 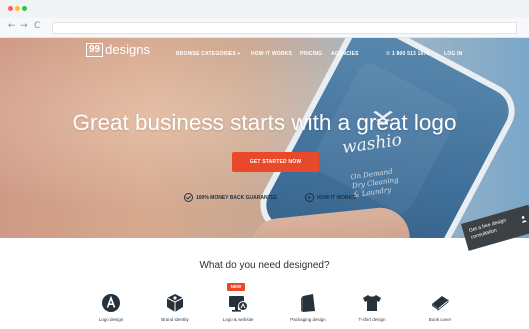 I want to click on category-label: Packaging design, so click(x=308, y=319).